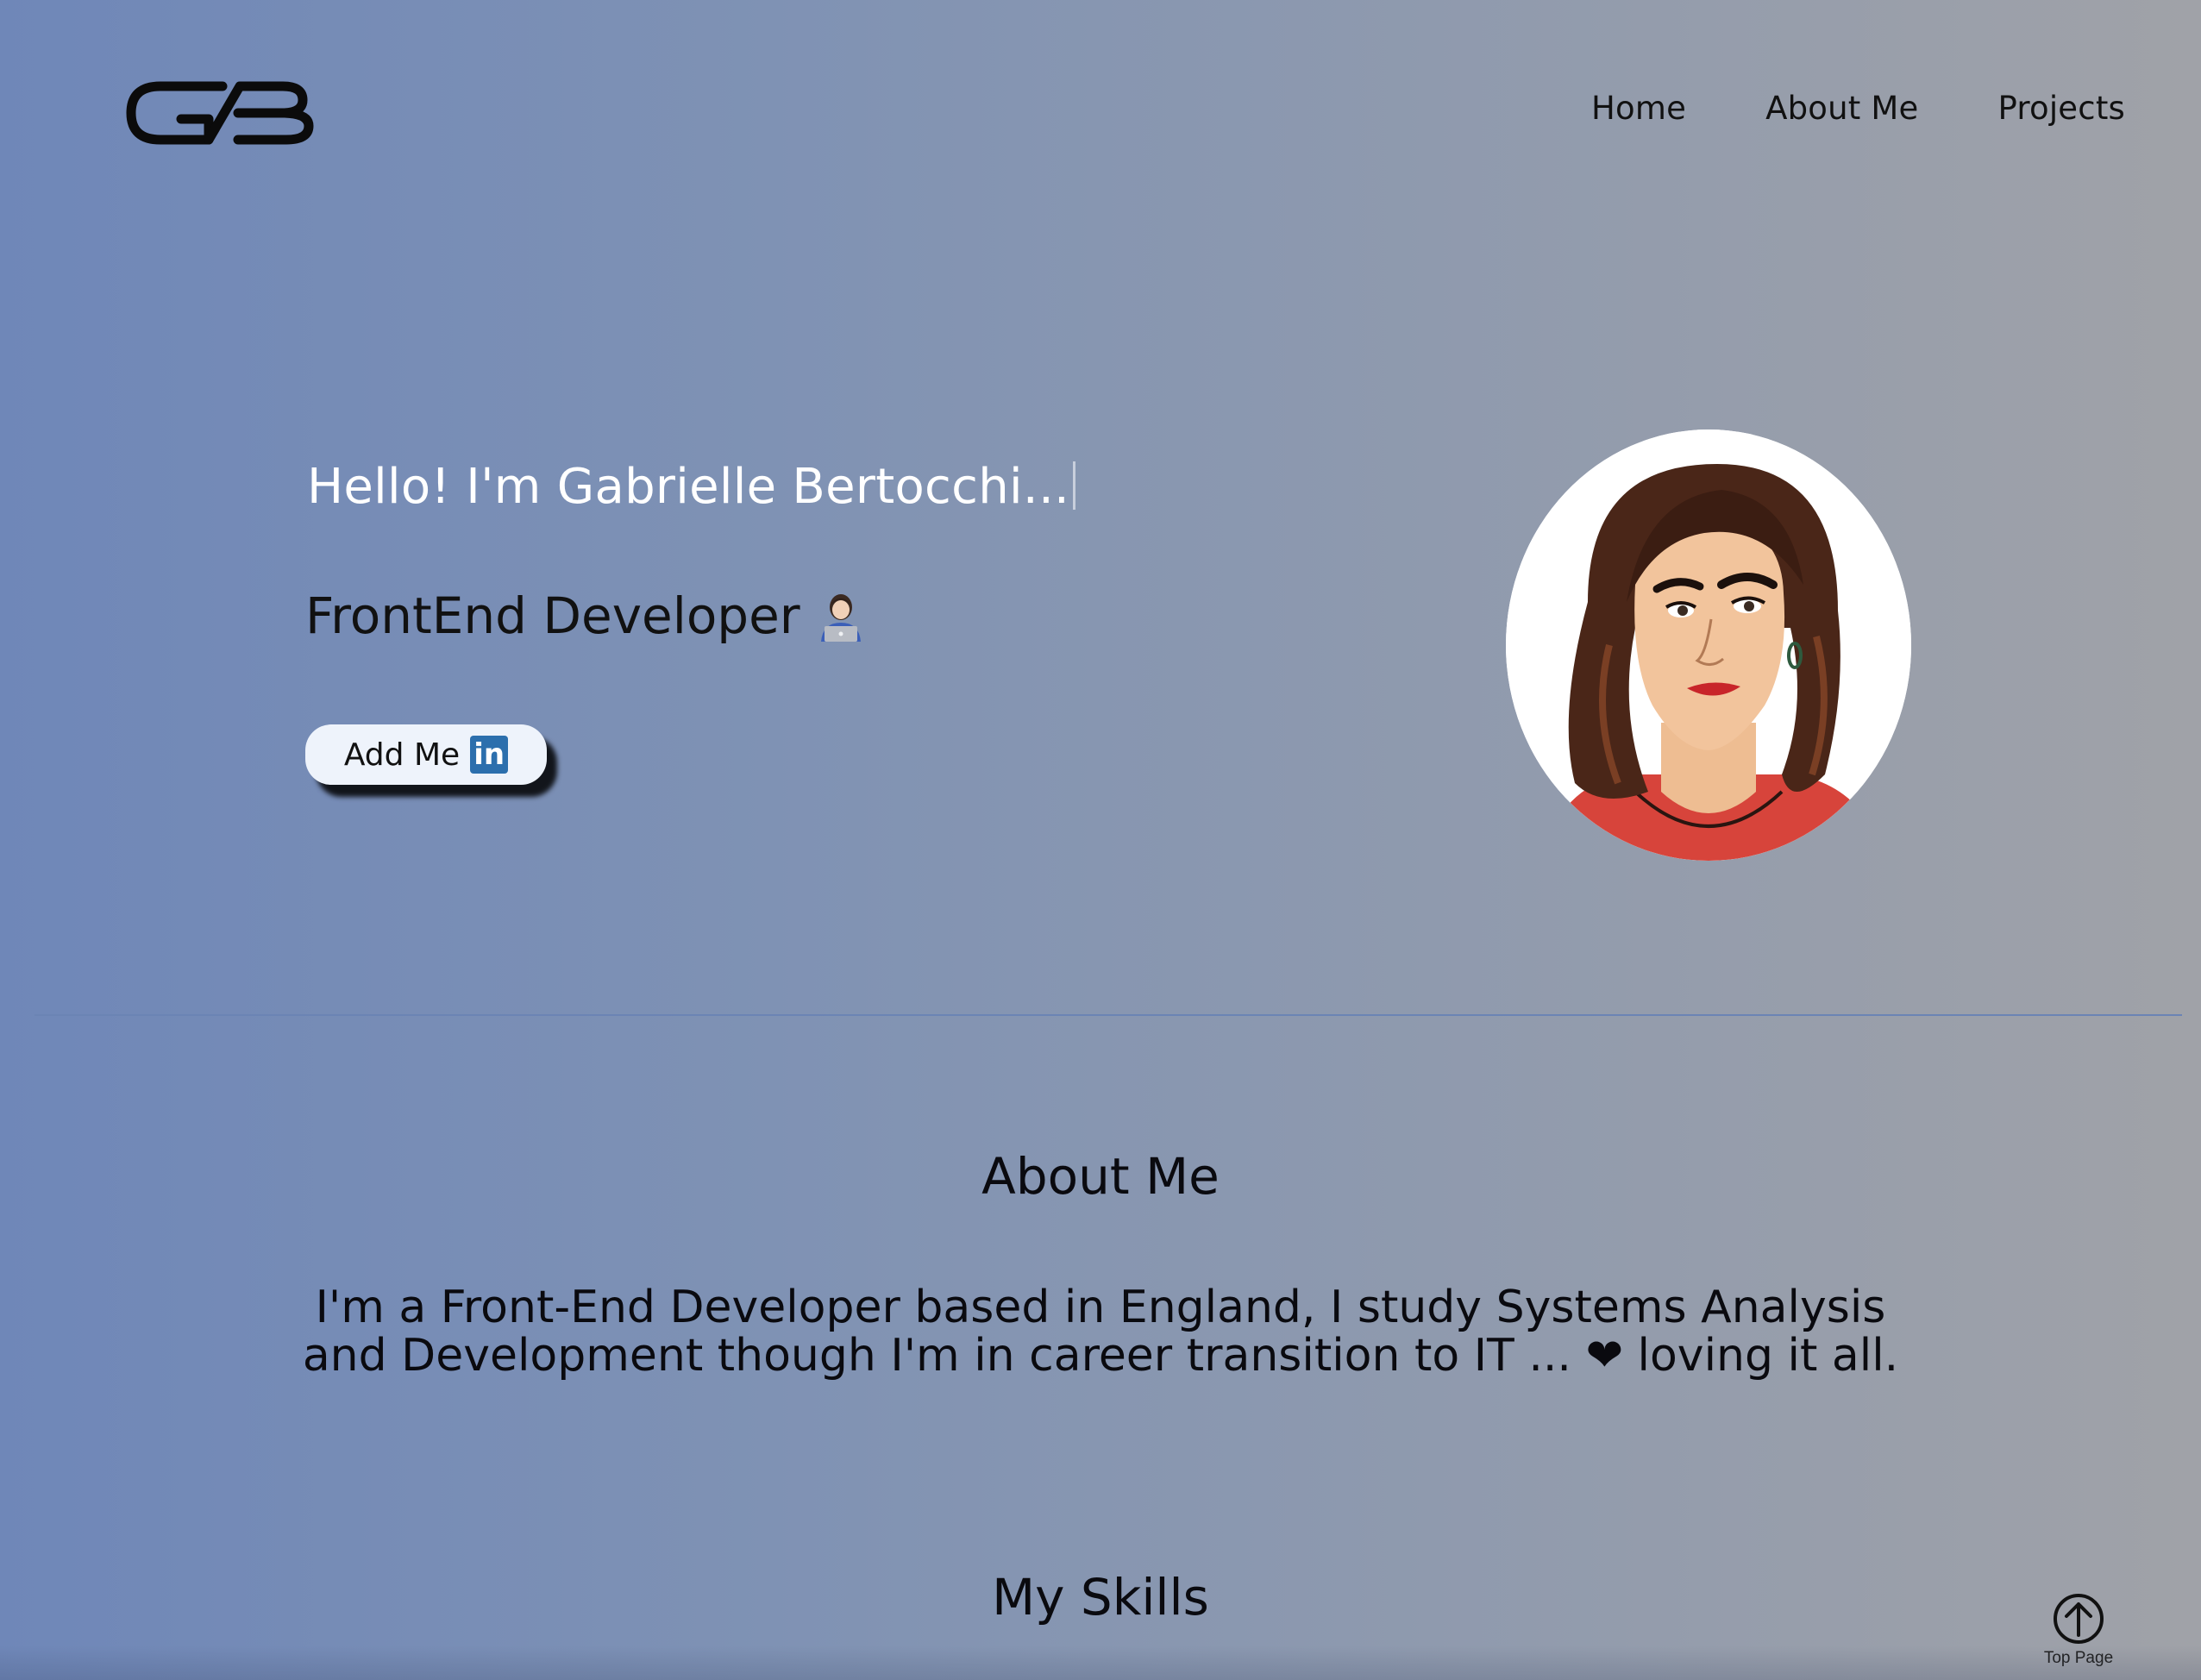 The width and height of the screenshot is (2201, 1680). Describe the element at coordinates (489, 755) in the screenshot. I see `linkedin-icon: in` at that location.